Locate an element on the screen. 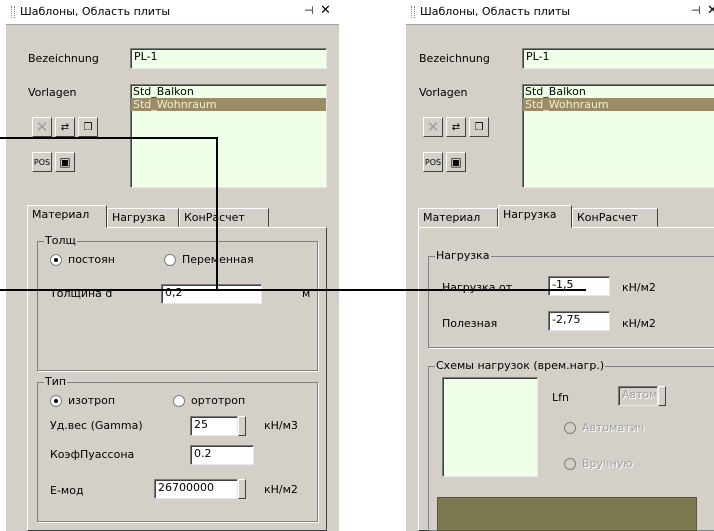 The width and height of the screenshot is (714, 531). lfn-label: Lfn is located at coordinates (560, 397).